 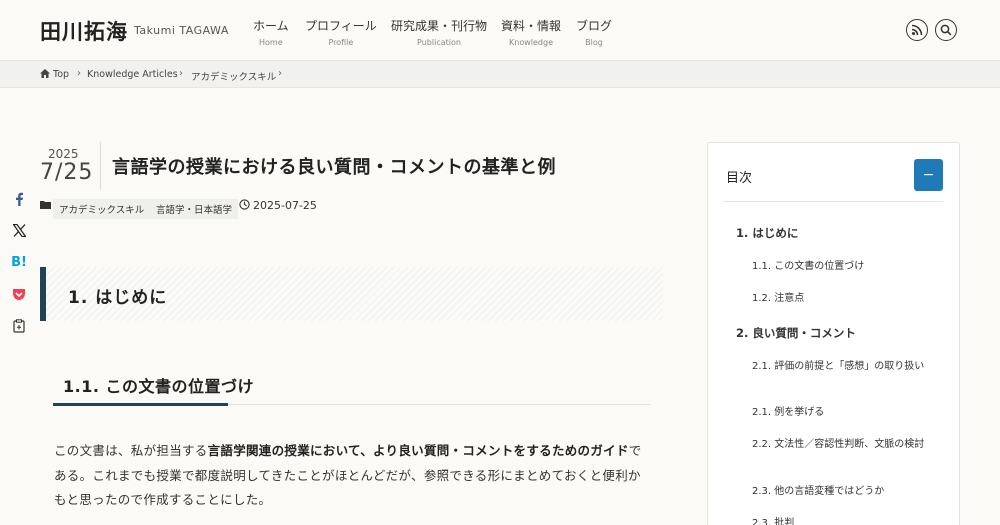 What do you see at coordinates (439, 26) in the screenshot?
I see `nav-label: 研究成果・刊行物` at bounding box center [439, 26].